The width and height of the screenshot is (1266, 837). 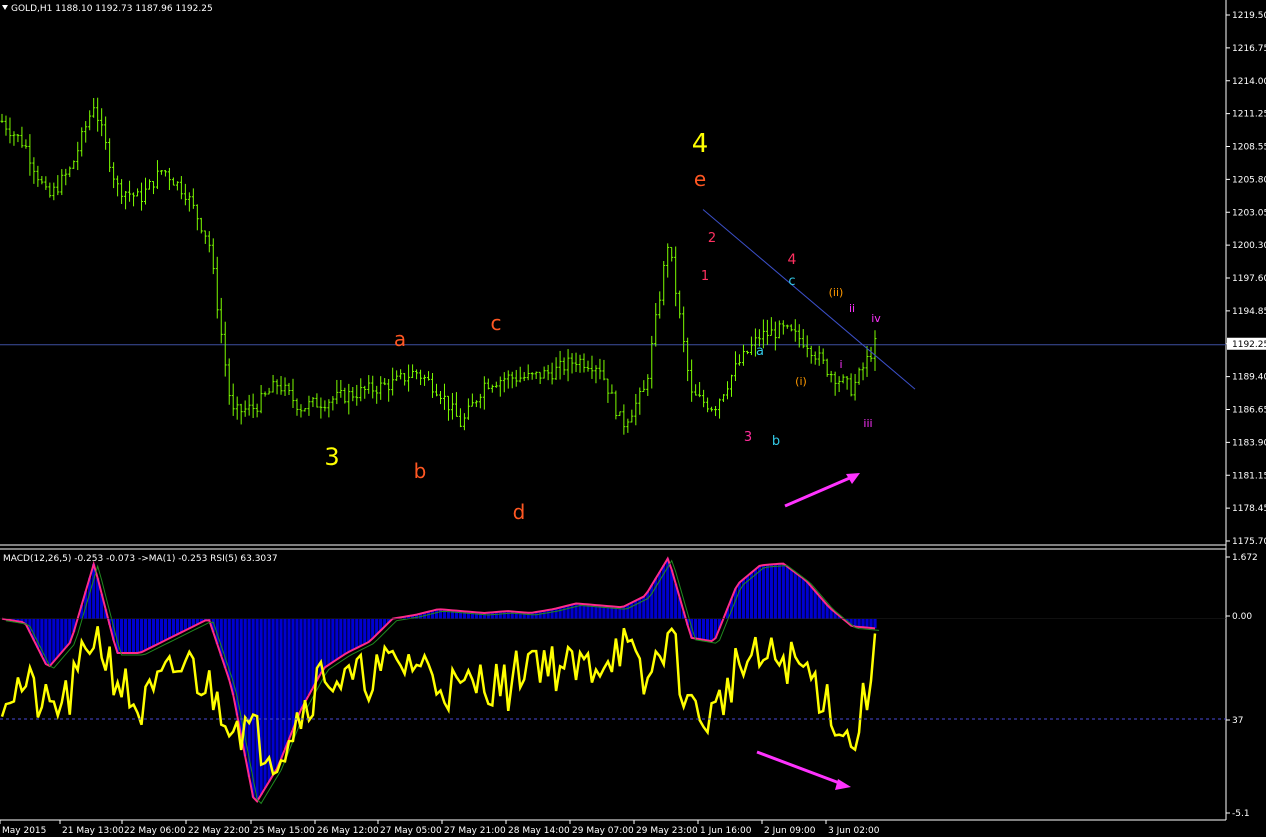 I want to click on wave-label: (ii), so click(x=836, y=292).